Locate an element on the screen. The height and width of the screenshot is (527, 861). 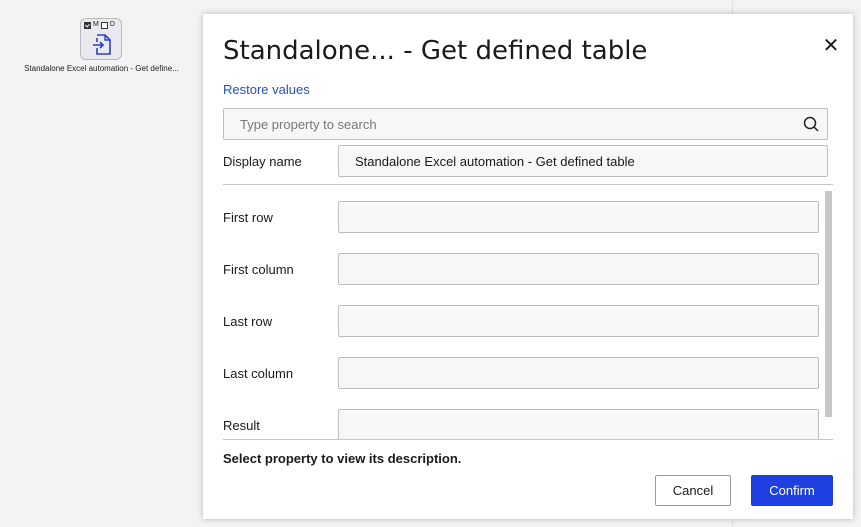
search-input is located at coordinates (509, 124).